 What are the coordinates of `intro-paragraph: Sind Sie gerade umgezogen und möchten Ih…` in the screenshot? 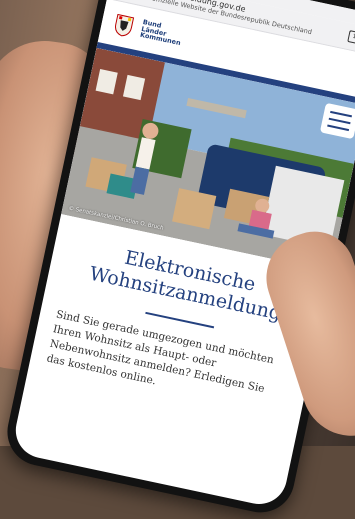 It's located at (170, 362).